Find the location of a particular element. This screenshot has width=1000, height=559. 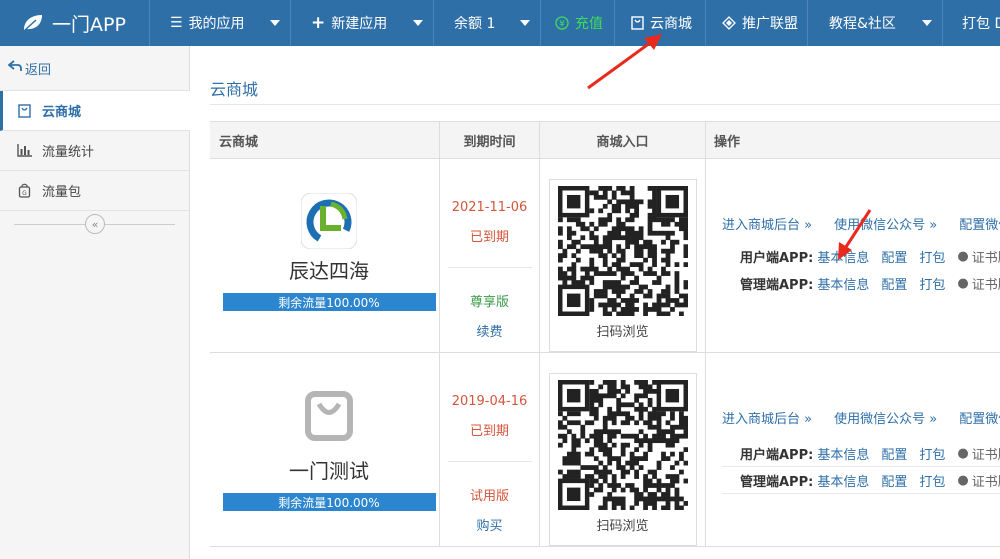

edition-label: 试用版 is located at coordinates (489, 496).